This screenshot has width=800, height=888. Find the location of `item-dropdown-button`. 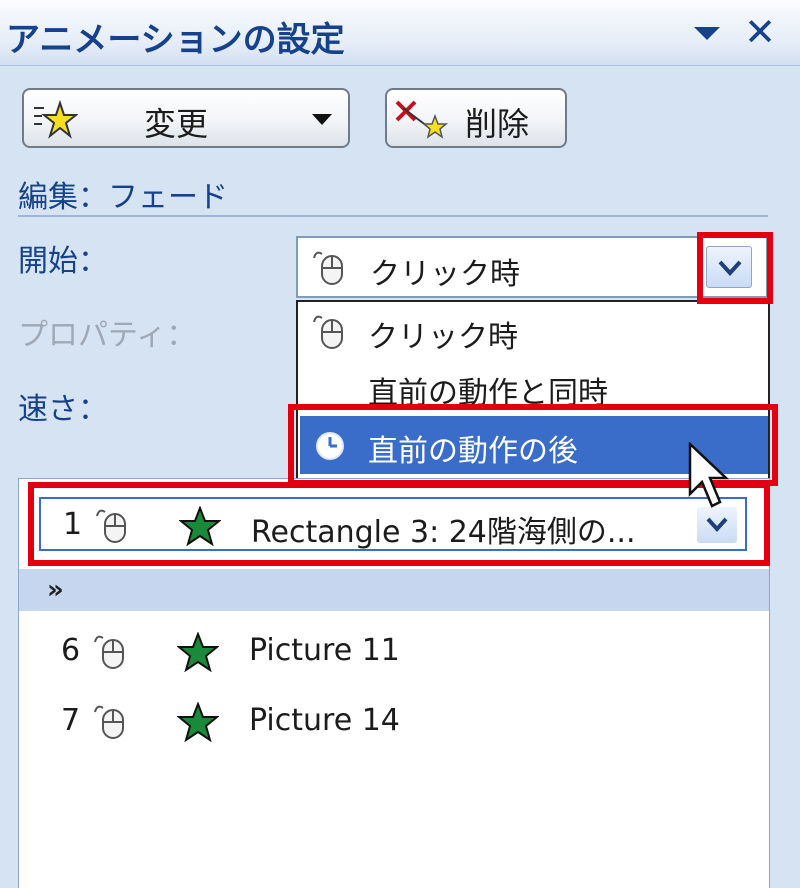

item-dropdown-button is located at coordinates (717, 525).